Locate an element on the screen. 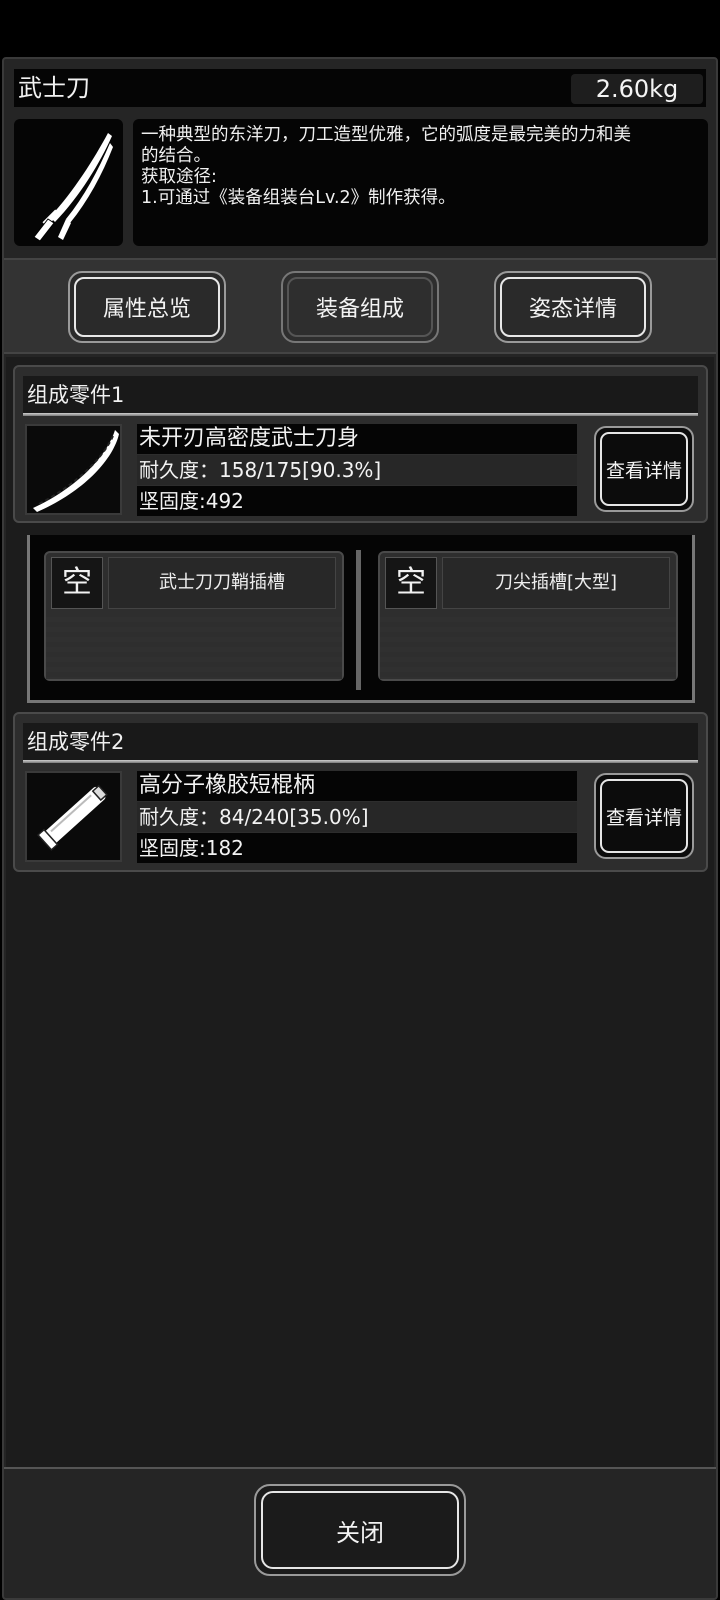 The width and height of the screenshot is (720, 1600). component-hardness: 坚固度:182 is located at coordinates (357, 848).